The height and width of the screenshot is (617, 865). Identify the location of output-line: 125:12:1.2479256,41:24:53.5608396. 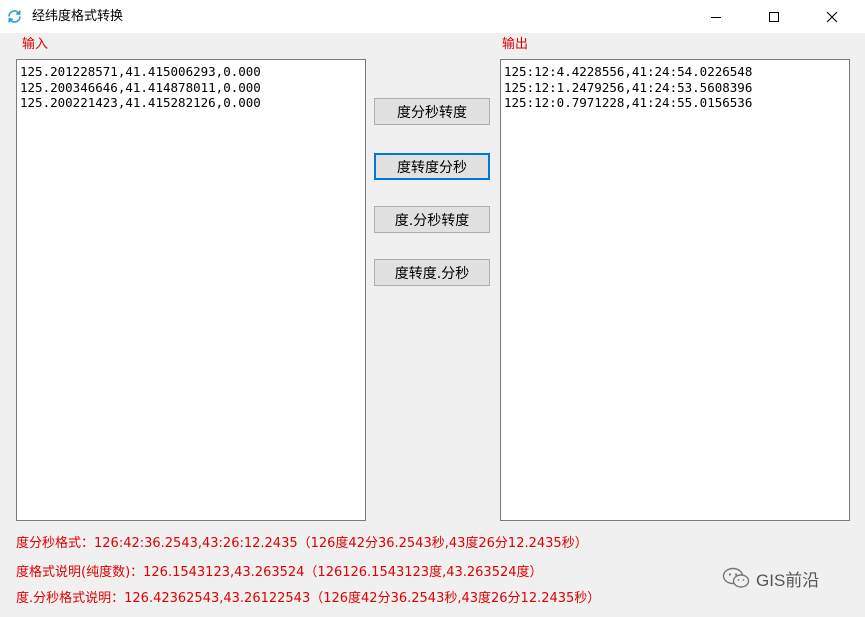
(628, 87).